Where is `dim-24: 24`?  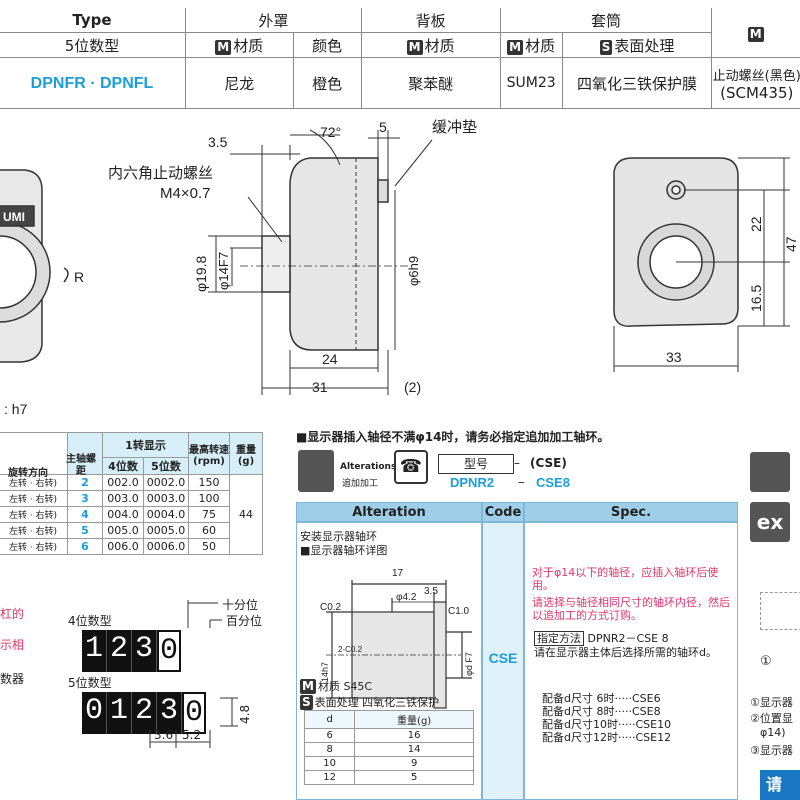
dim-24: 24 is located at coordinates (330, 359).